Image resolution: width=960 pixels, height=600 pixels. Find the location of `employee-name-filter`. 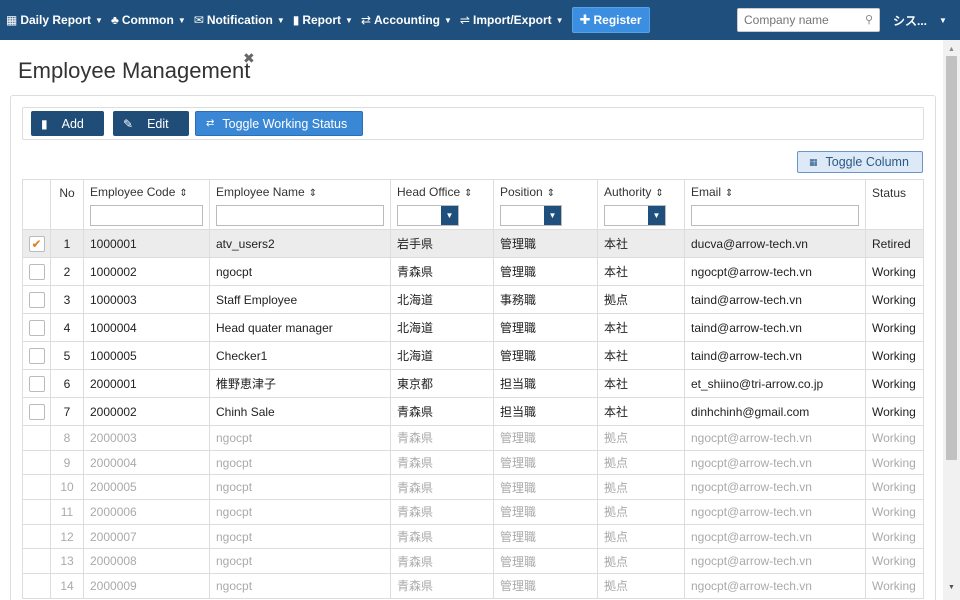

employee-name-filter is located at coordinates (300, 215).